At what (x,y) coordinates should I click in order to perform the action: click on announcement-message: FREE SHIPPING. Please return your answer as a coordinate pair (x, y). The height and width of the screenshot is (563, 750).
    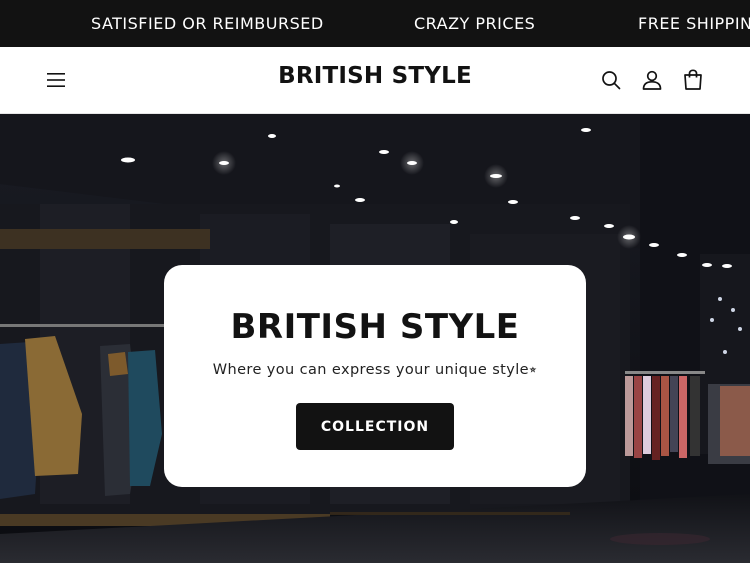
    Looking at the image, I should click on (694, 23).